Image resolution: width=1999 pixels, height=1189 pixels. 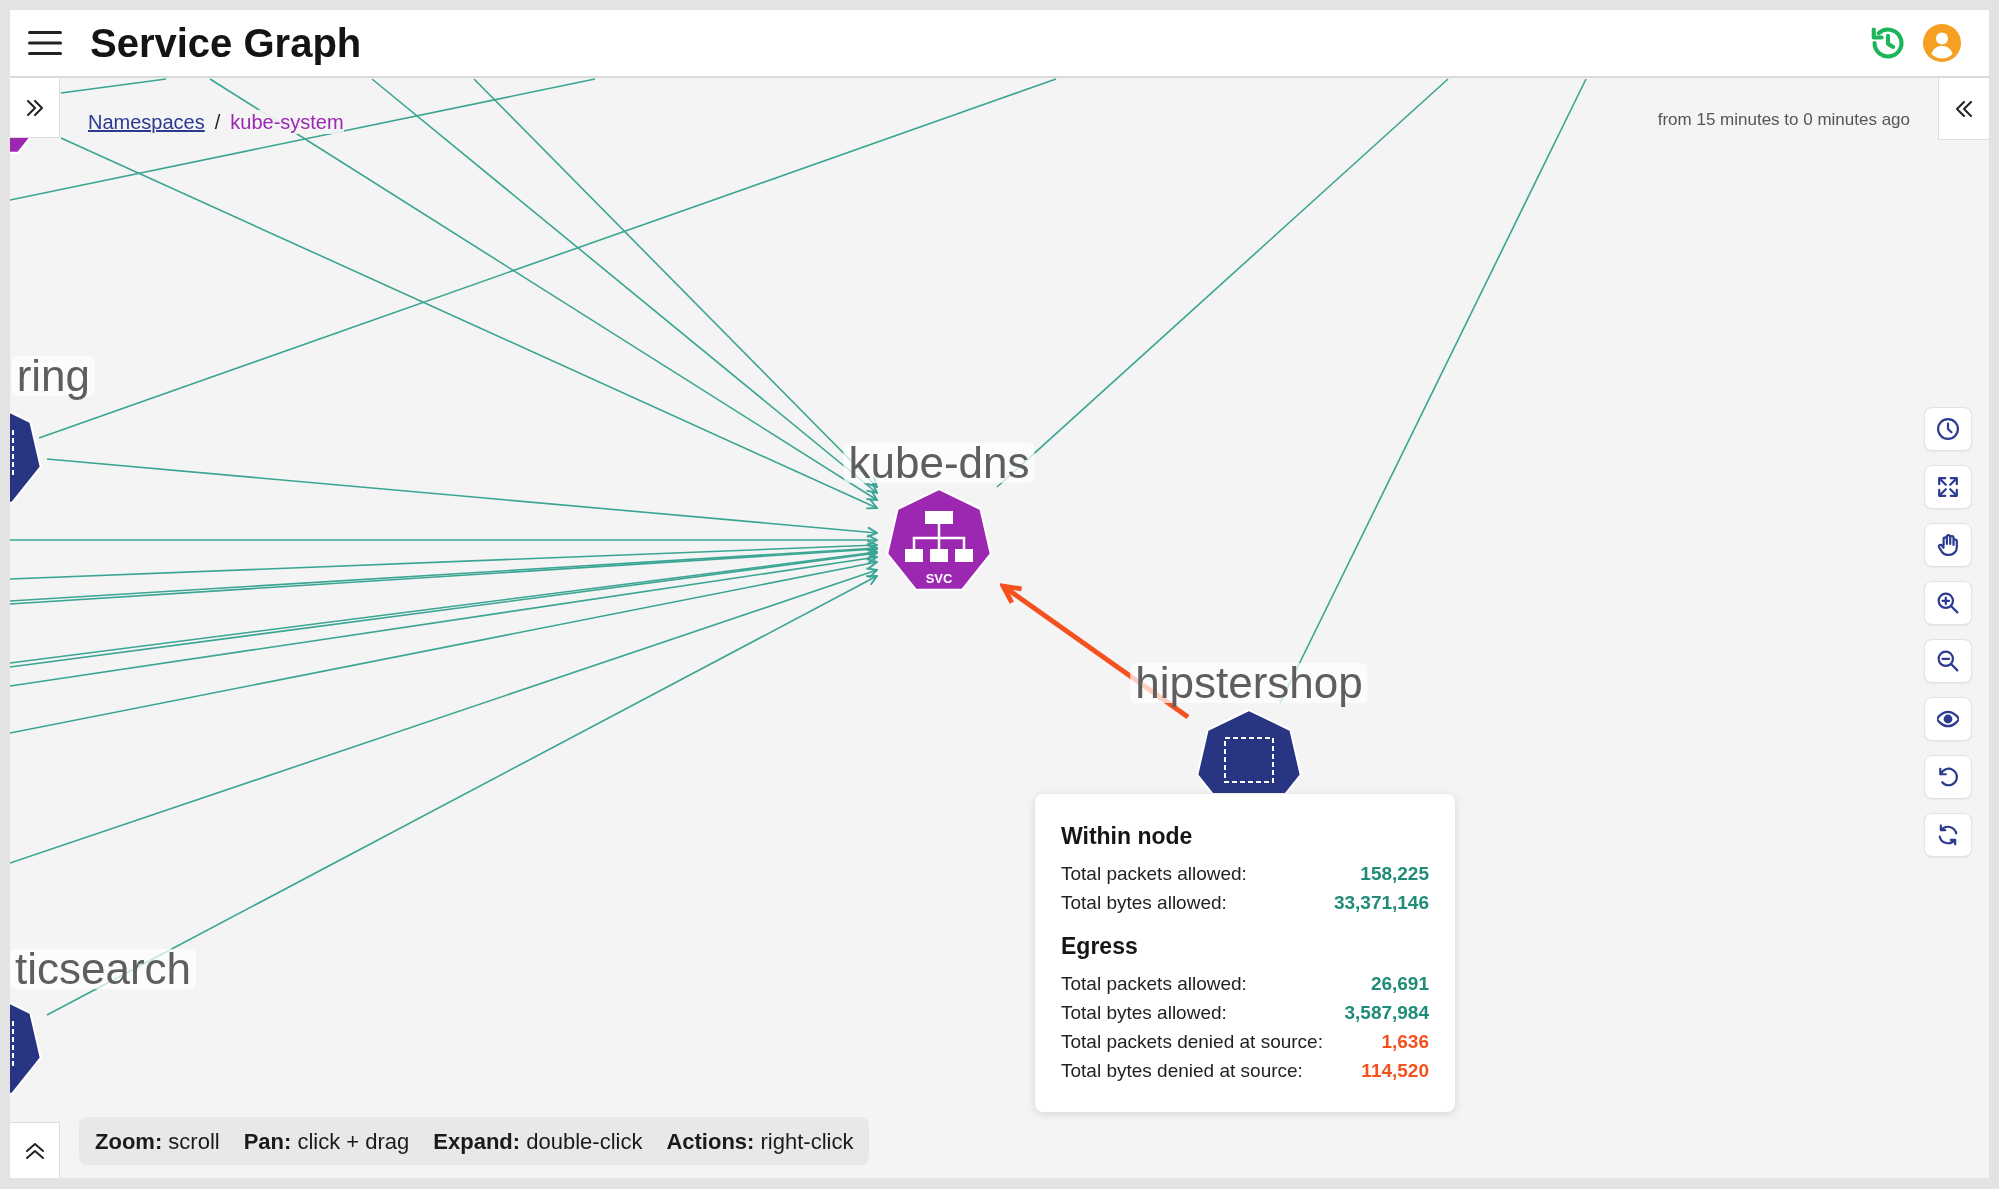 What do you see at coordinates (226, 43) in the screenshot?
I see `page-title: Service Graph` at bounding box center [226, 43].